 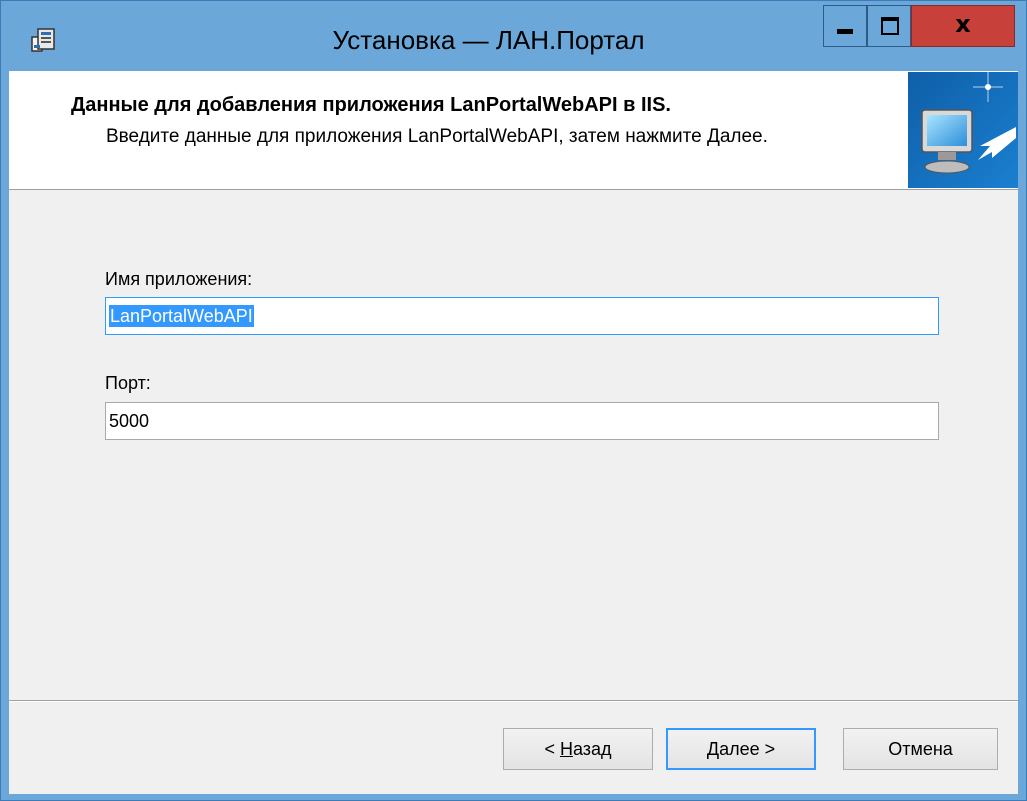 I want to click on next-button-hotkey: Д, so click(x=713, y=749).